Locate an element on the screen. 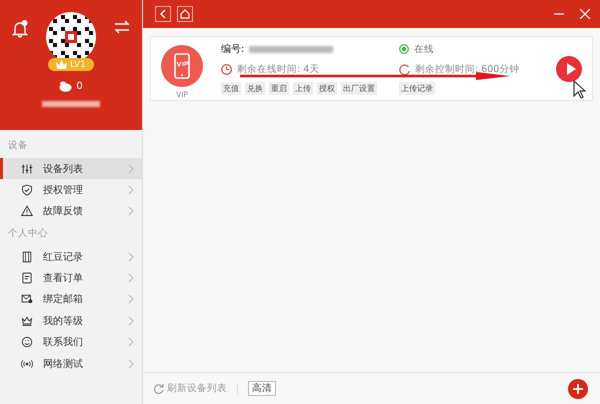  upload-log-button: 上传记录 is located at coordinates (417, 88).